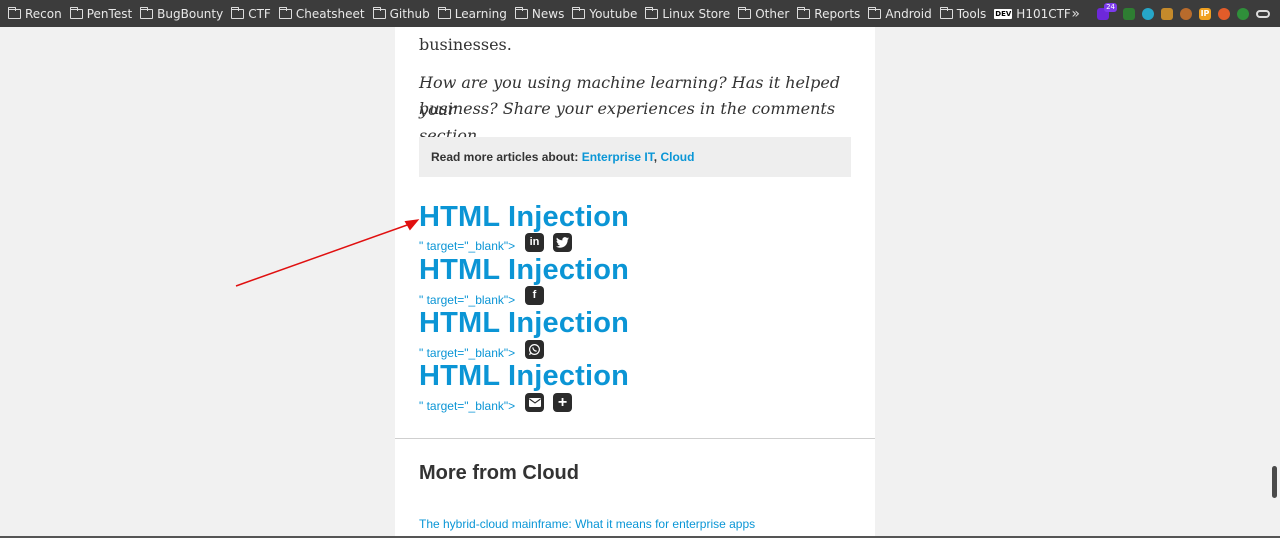  Describe the element at coordinates (1274, 482) in the screenshot. I see `page-scrollbar-thumb` at that location.